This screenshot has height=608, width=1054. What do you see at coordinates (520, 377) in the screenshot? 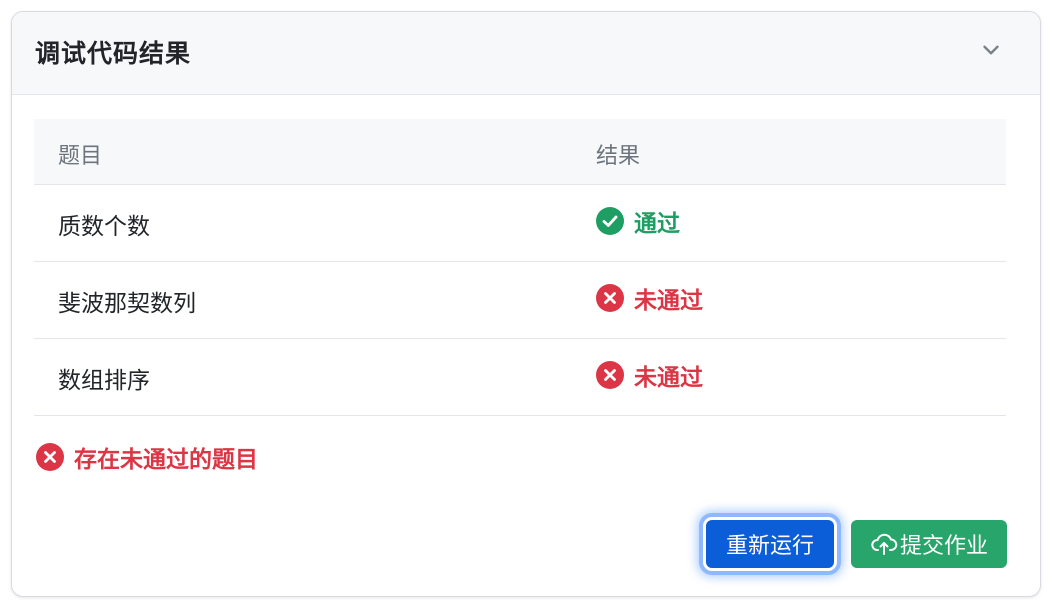
I see `table-row: 数组排序 未通过` at bounding box center [520, 377].